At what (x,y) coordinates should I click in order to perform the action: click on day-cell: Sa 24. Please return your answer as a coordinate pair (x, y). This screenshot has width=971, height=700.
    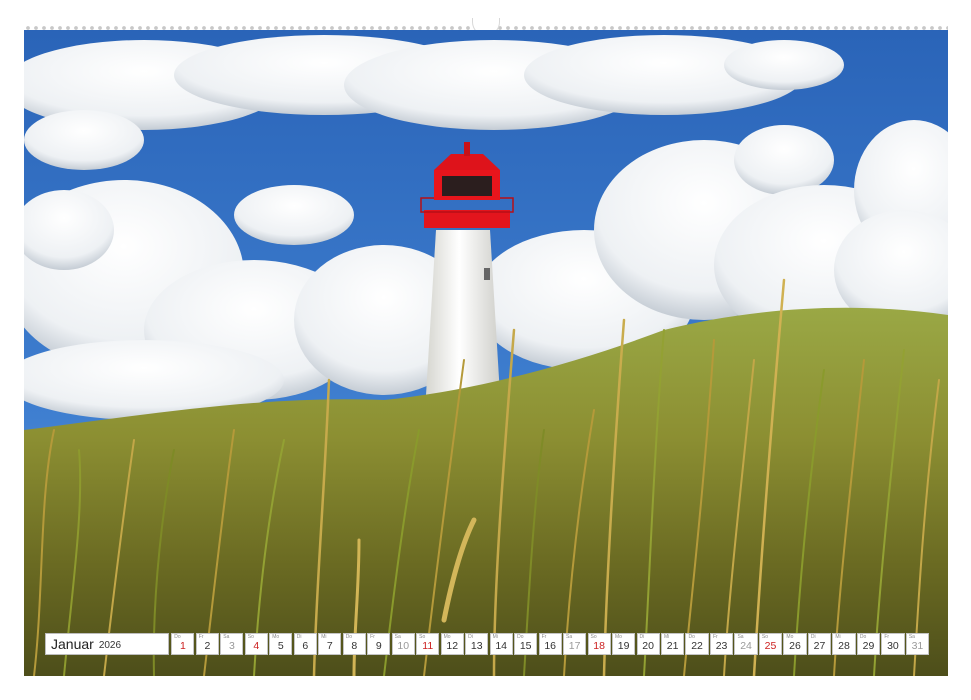
    Looking at the image, I should click on (746, 644).